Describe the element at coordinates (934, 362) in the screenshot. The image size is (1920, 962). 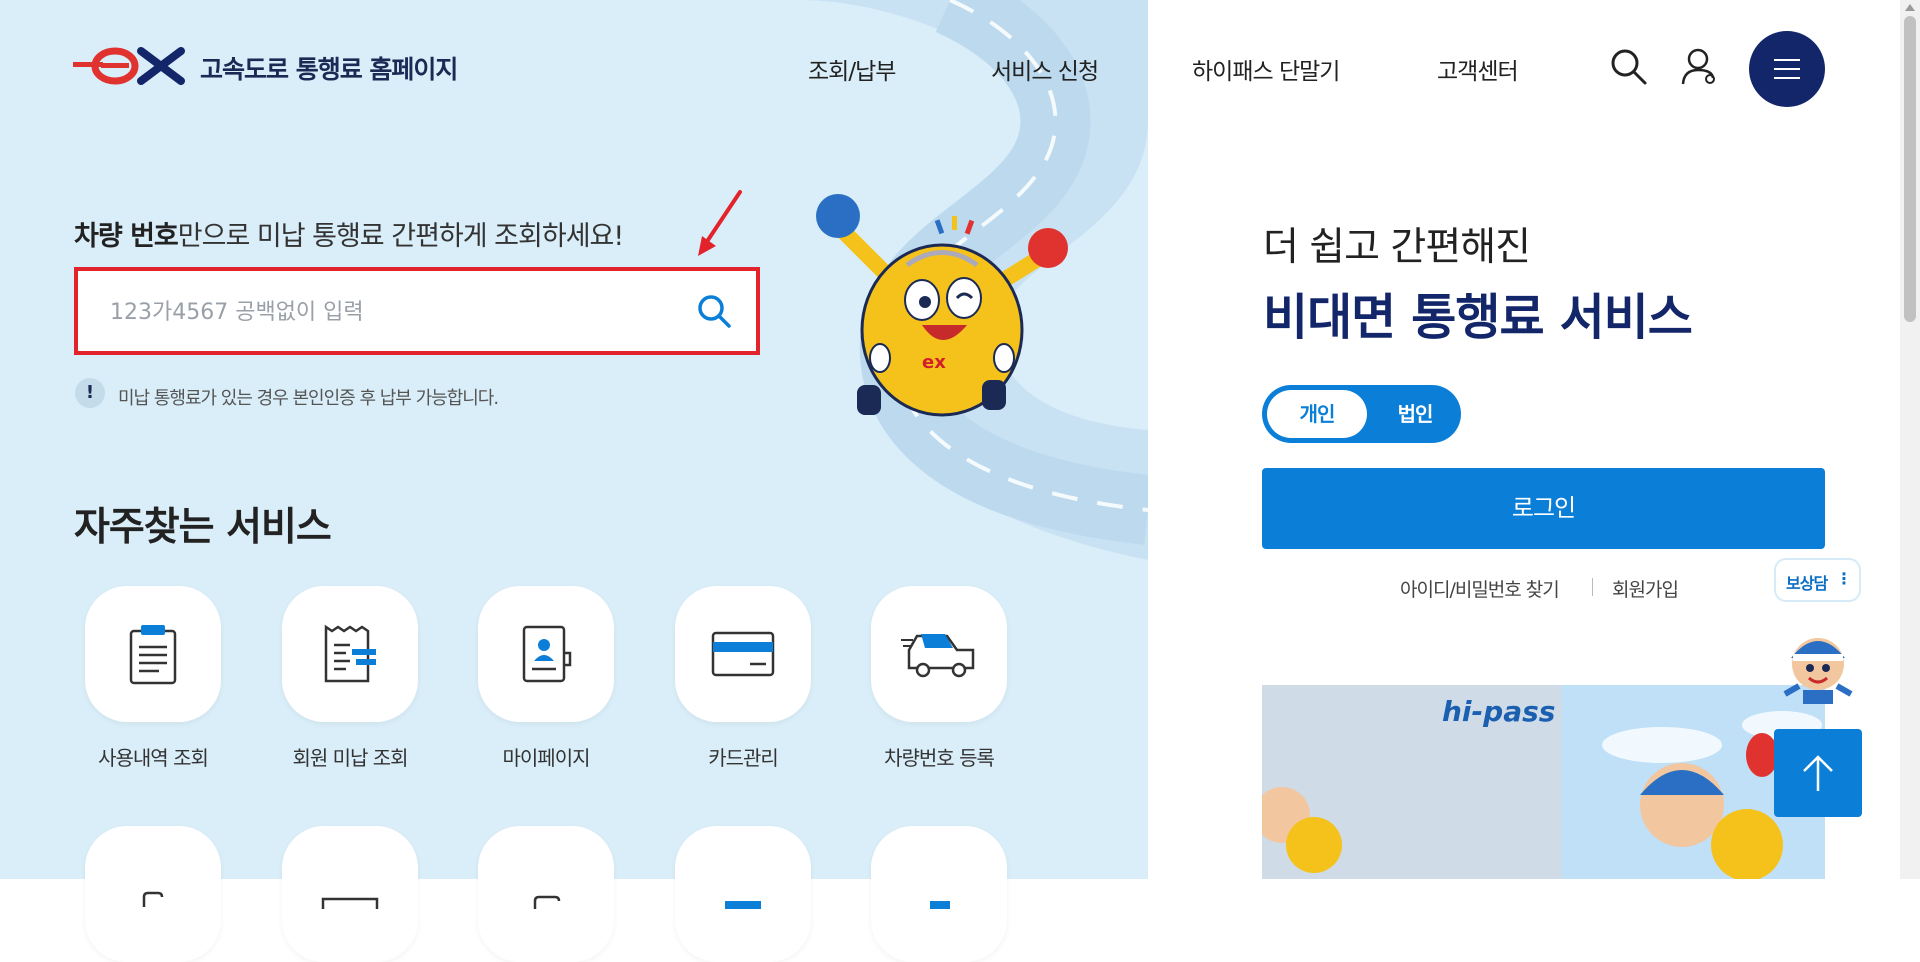
I see `mascot-badge-text: ex` at that location.